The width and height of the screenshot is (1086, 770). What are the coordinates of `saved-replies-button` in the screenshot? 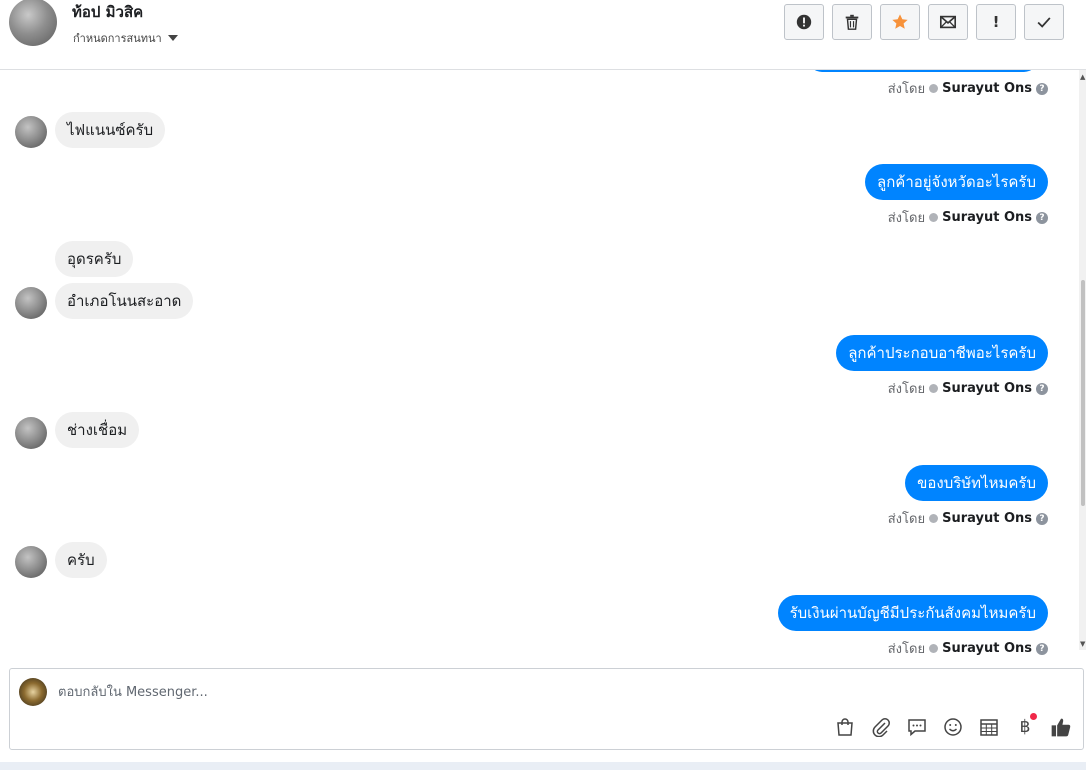 It's located at (917, 727).